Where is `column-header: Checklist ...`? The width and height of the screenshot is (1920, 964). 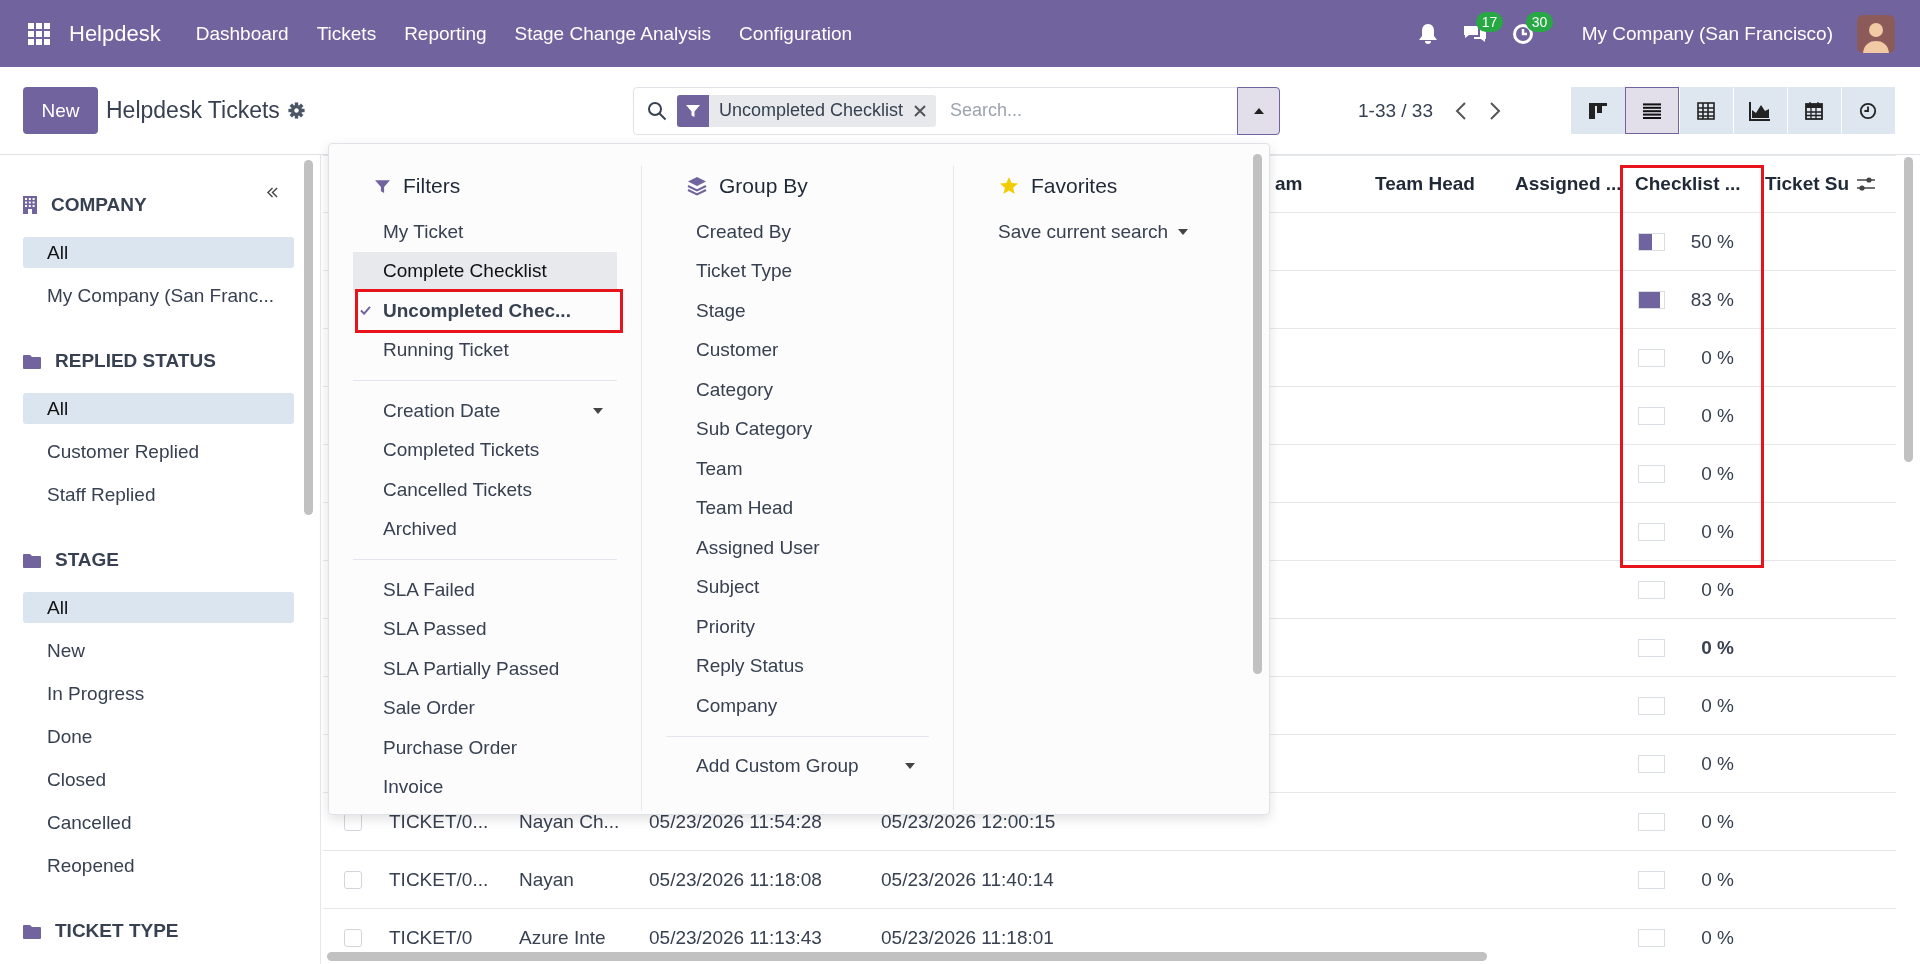 column-header: Checklist ... is located at coordinates (1688, 183).